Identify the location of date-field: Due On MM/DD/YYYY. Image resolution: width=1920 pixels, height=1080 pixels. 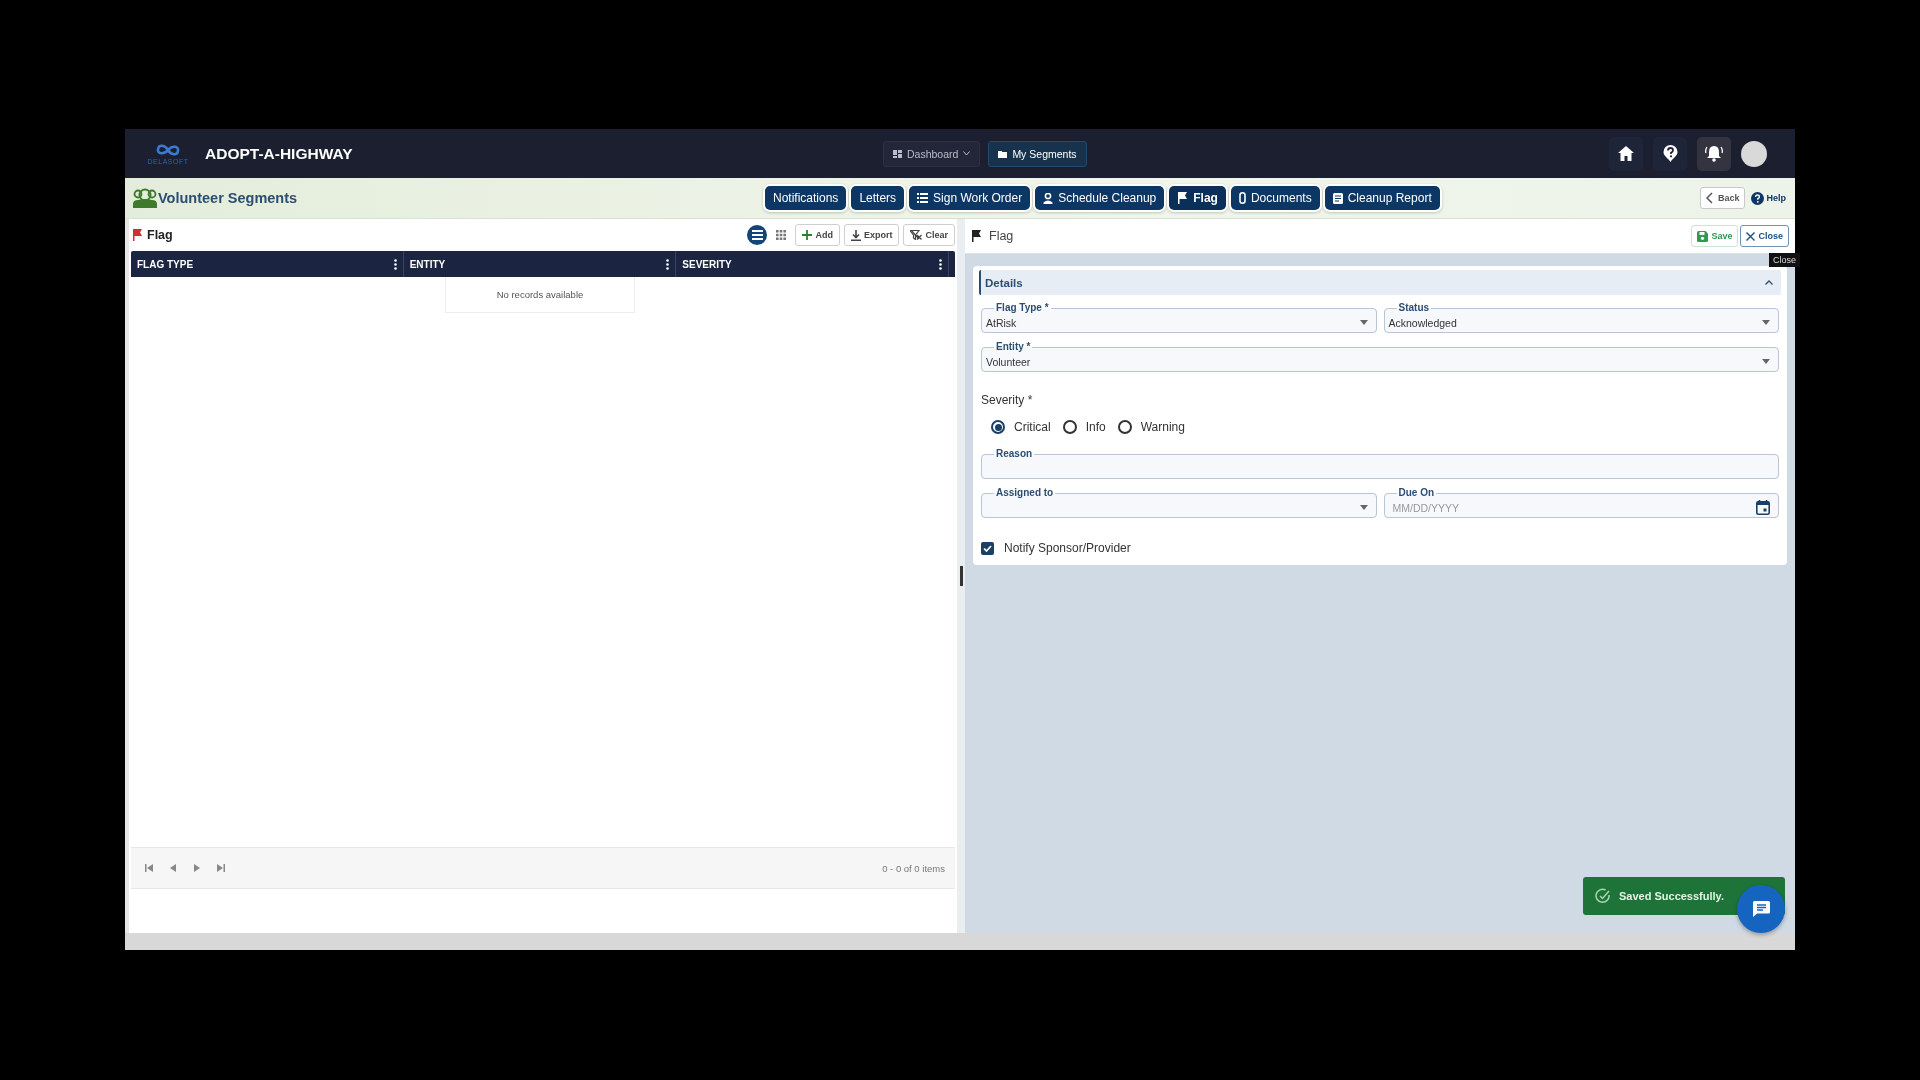
(1581, 503).